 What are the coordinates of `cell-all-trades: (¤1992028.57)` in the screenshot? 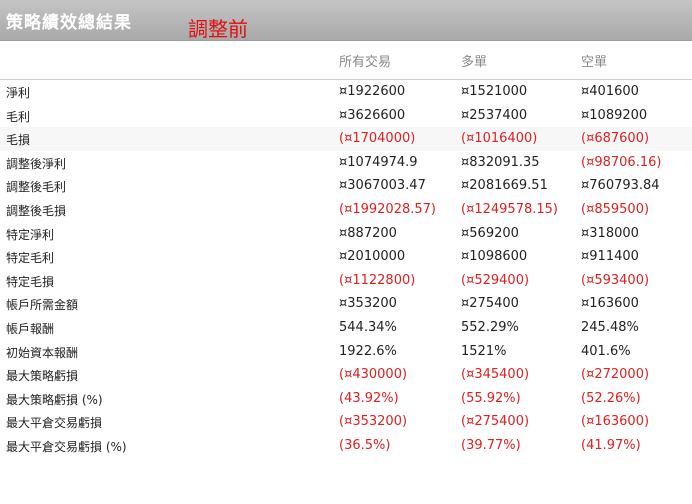 It's located at (387, 209).